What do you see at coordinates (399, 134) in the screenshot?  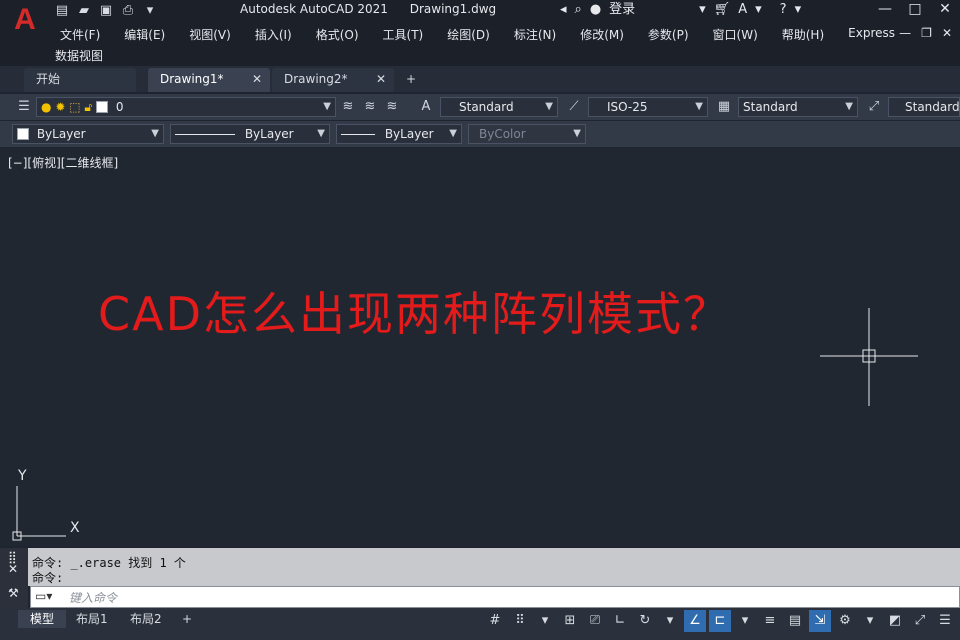 I see `lineweight-dropdown: ByLayer ▼` at bounding box center [399, 134].